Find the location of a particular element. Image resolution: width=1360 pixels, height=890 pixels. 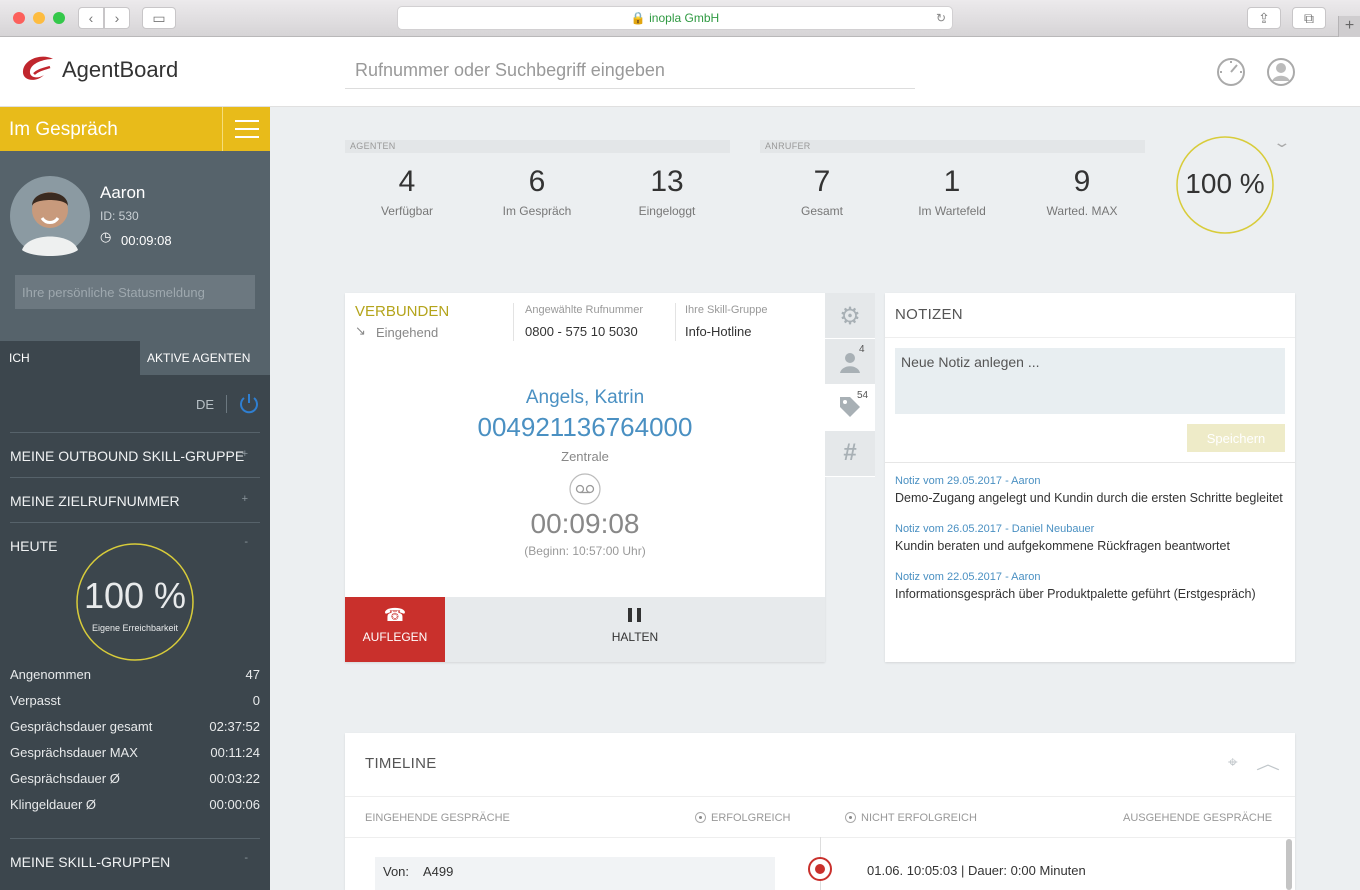

status-message-placeholder: Ihre persönliche Statusmeldung is located at coordinates (113, 292).